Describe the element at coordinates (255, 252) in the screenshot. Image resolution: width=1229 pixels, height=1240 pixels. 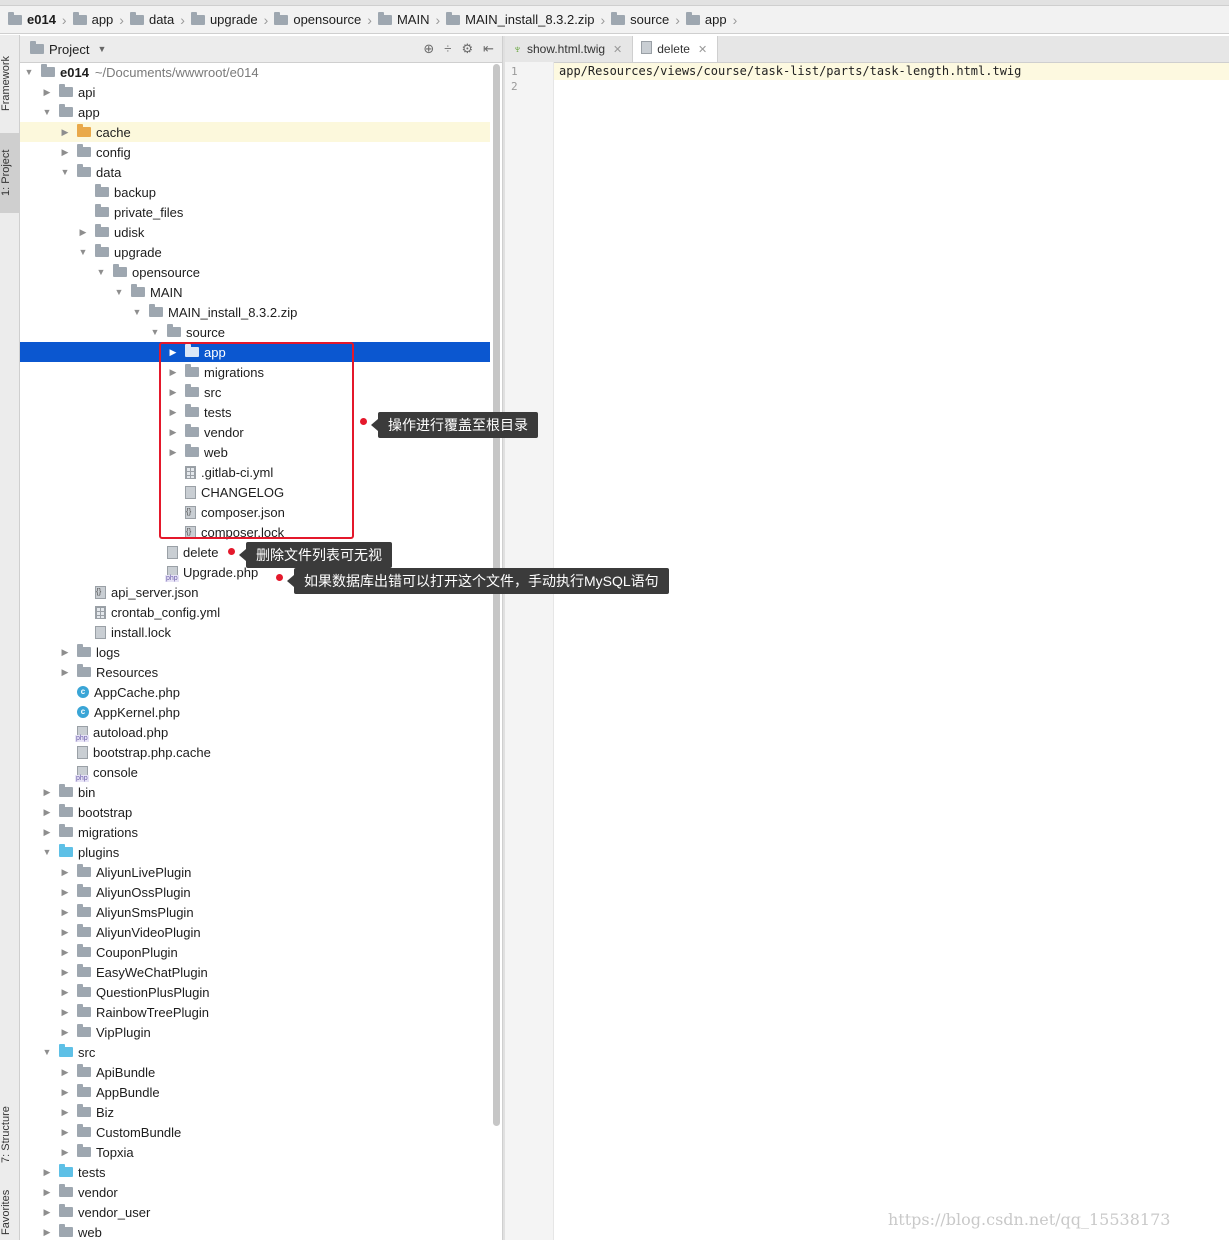
I see `tree-row: ▼ upgrade` at that location.